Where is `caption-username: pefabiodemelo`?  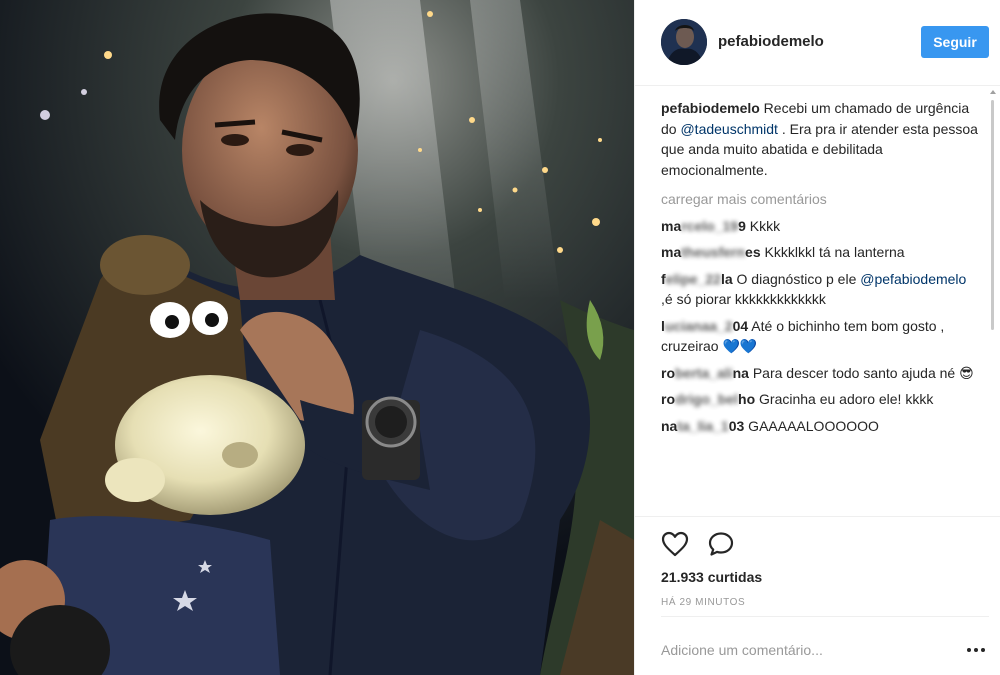 caption-username: pefabiodemelo is located at coordinates (710, 108).